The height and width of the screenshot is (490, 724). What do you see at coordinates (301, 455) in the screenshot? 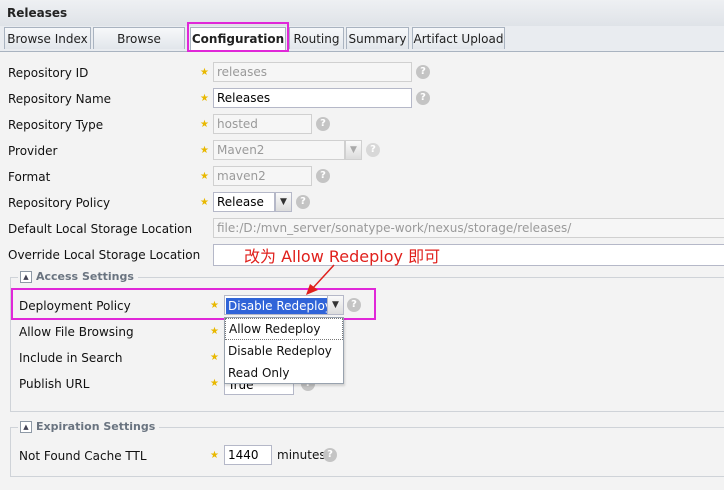
I see `minutes-unit-label: minutes` at bounding box center [301, 455].